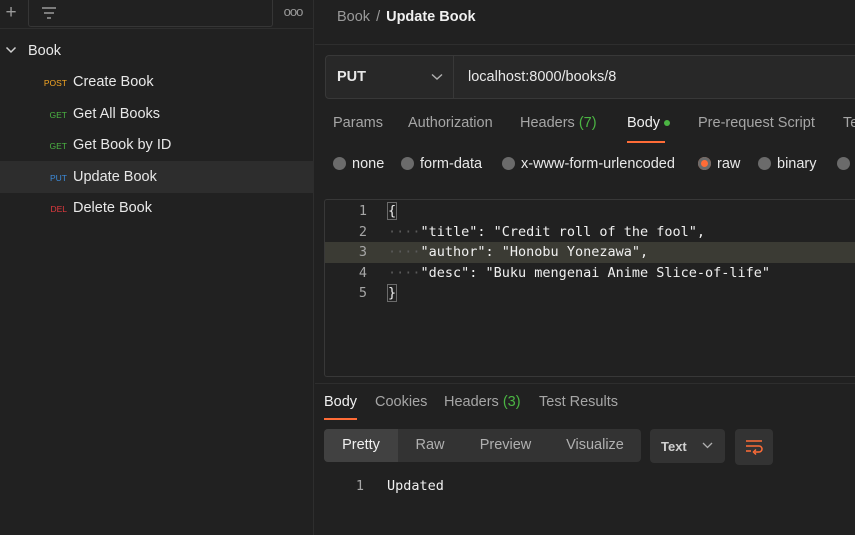  Describe the element at coordinates (362, 231) in the screenshot. I see `line-number: 2` at that location.